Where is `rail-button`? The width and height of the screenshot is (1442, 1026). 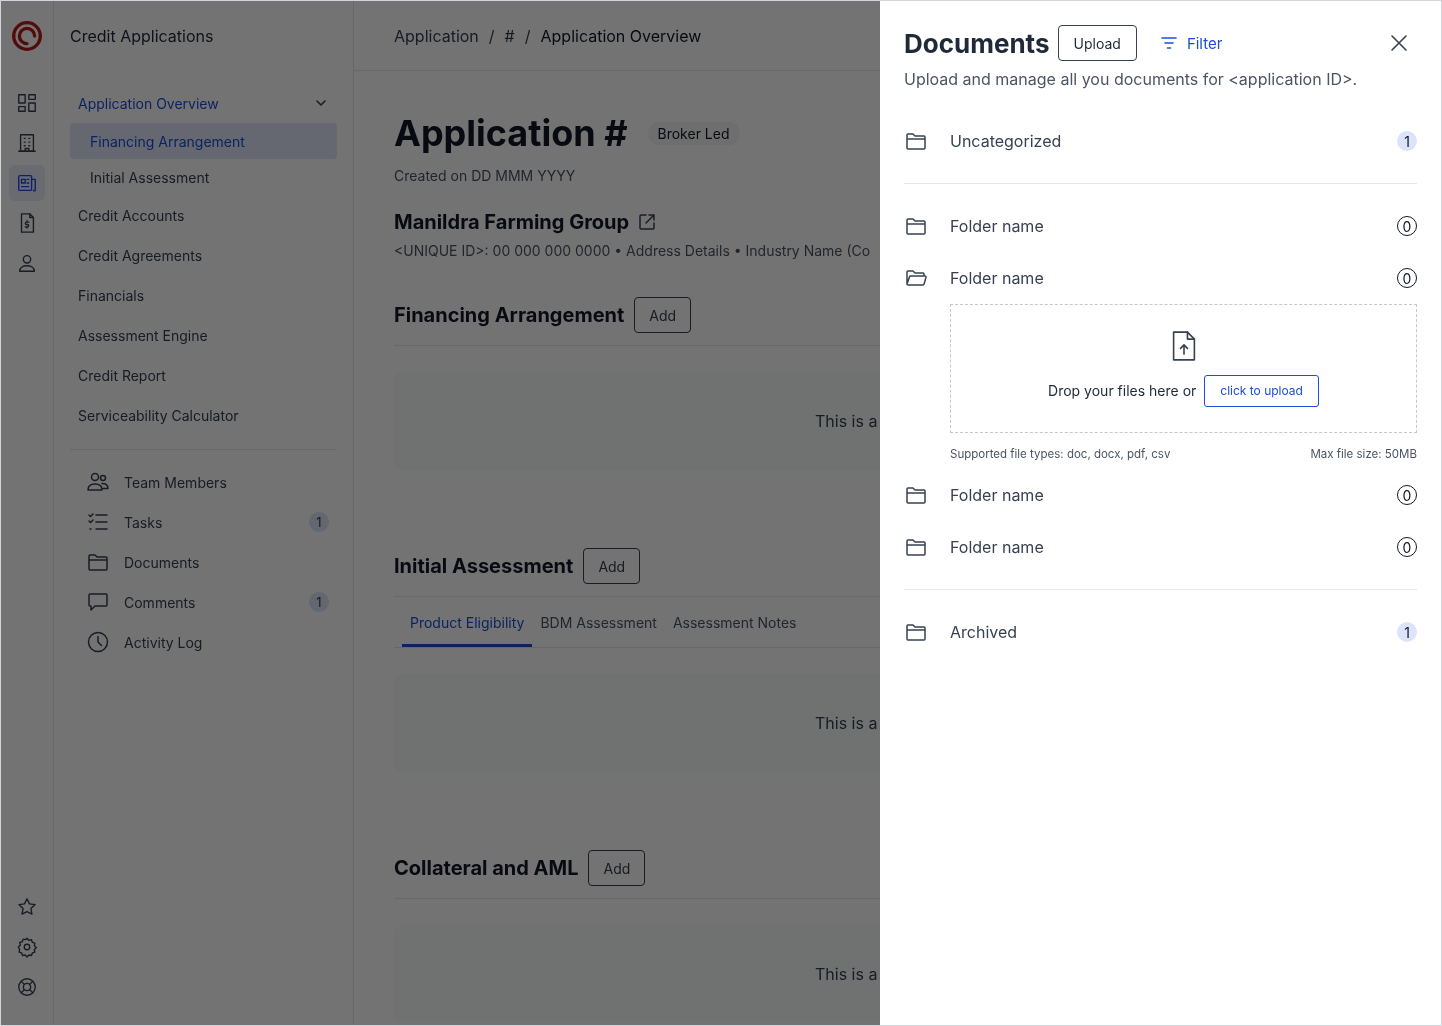
rail-button is located at coordinates (27, 183).